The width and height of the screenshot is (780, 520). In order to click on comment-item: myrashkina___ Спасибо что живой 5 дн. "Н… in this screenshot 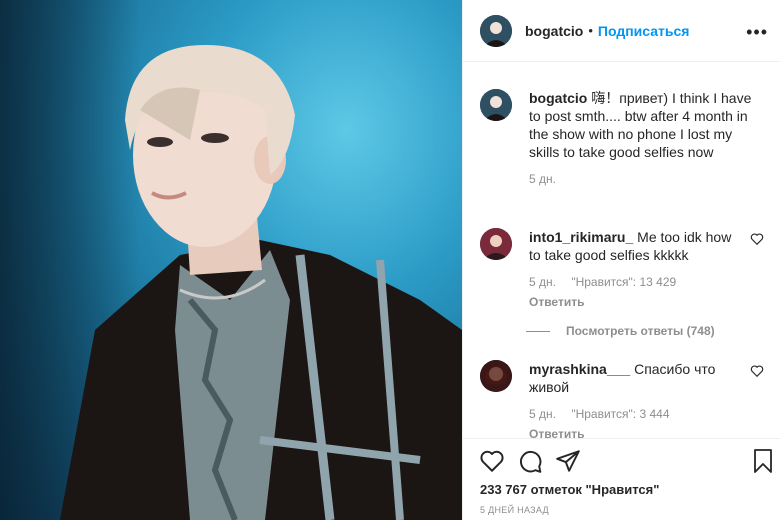, I will do `click(625, 399)`.